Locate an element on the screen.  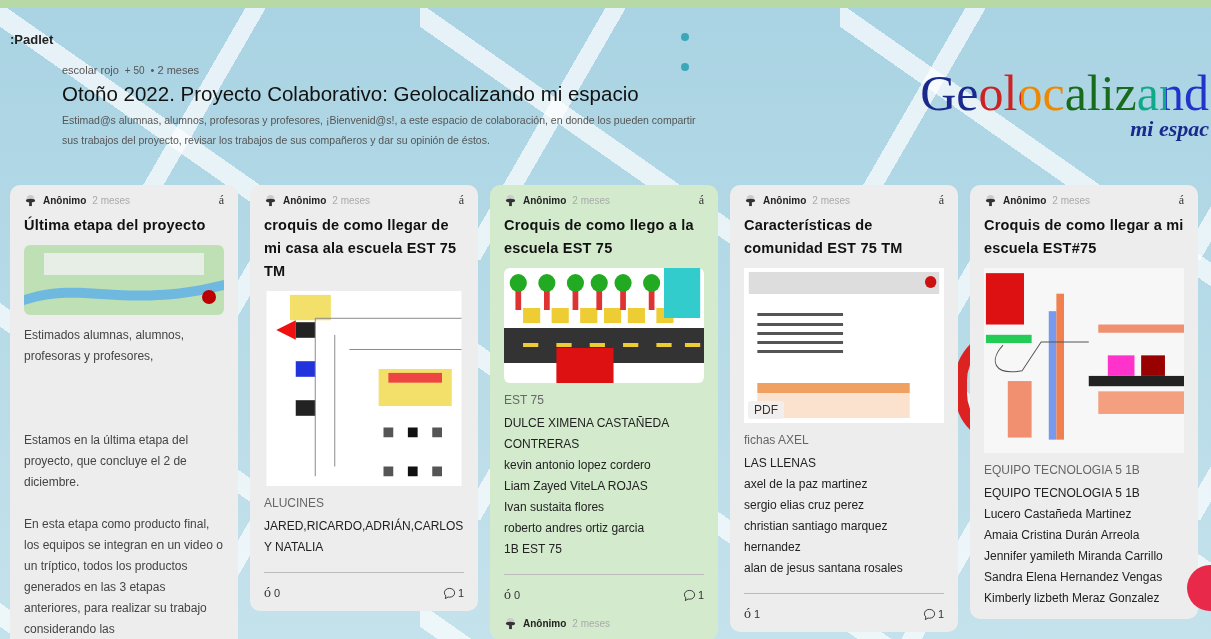
post-title: Características de comunidad EST 75 TM is located at coordinates (824, 237).